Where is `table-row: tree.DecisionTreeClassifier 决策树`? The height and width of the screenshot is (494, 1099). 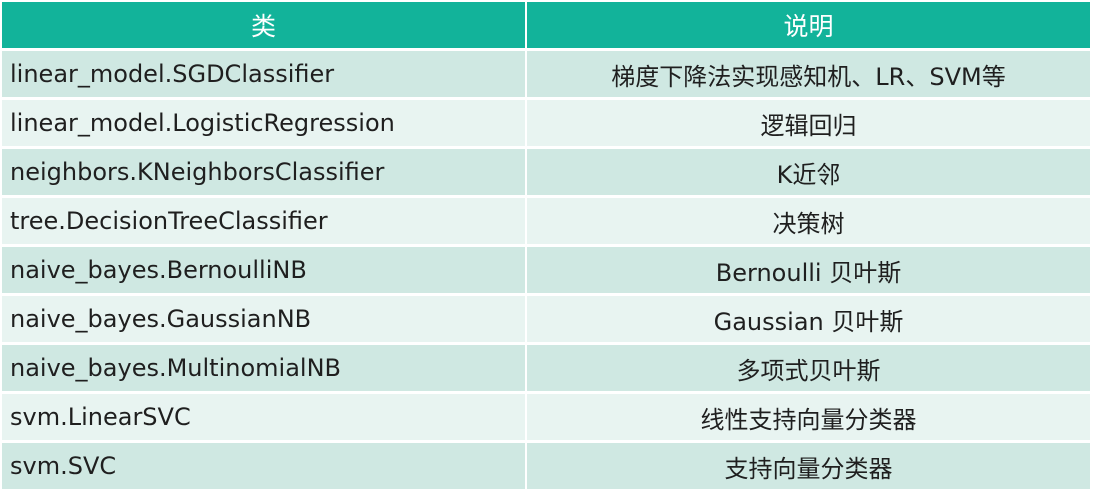 table-row: tree.DecisionTreeClassifier 决策树 is located at coordinates (546, 220).